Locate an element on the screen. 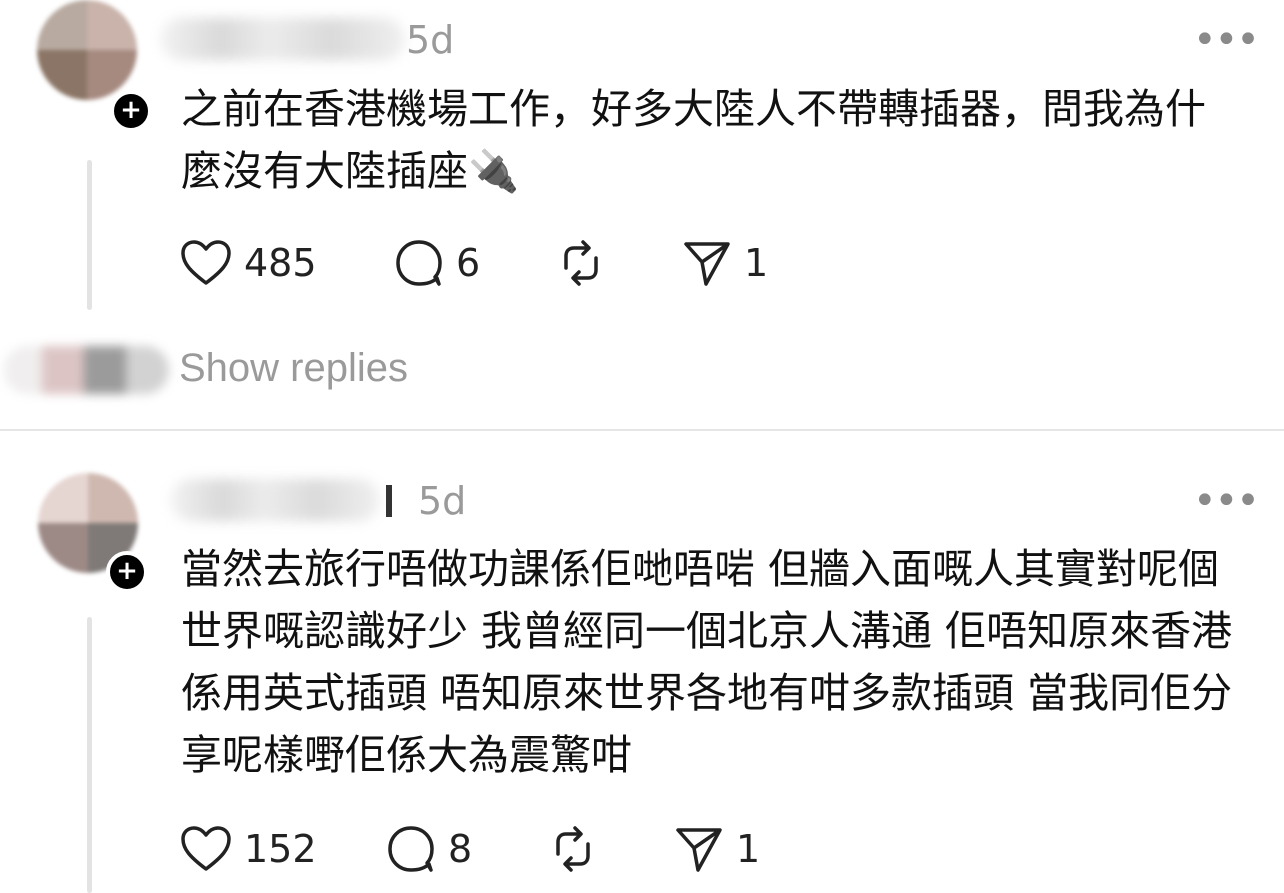 This screenshot has height=893, width=1284. comment-count: 6 is located at coordinates (468, 263).